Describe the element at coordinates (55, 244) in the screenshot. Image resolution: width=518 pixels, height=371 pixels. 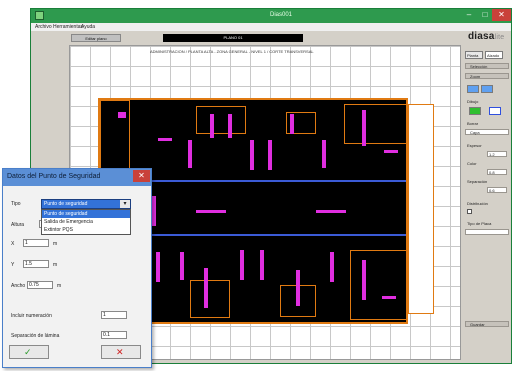
I see `x-unit: m` at that location.